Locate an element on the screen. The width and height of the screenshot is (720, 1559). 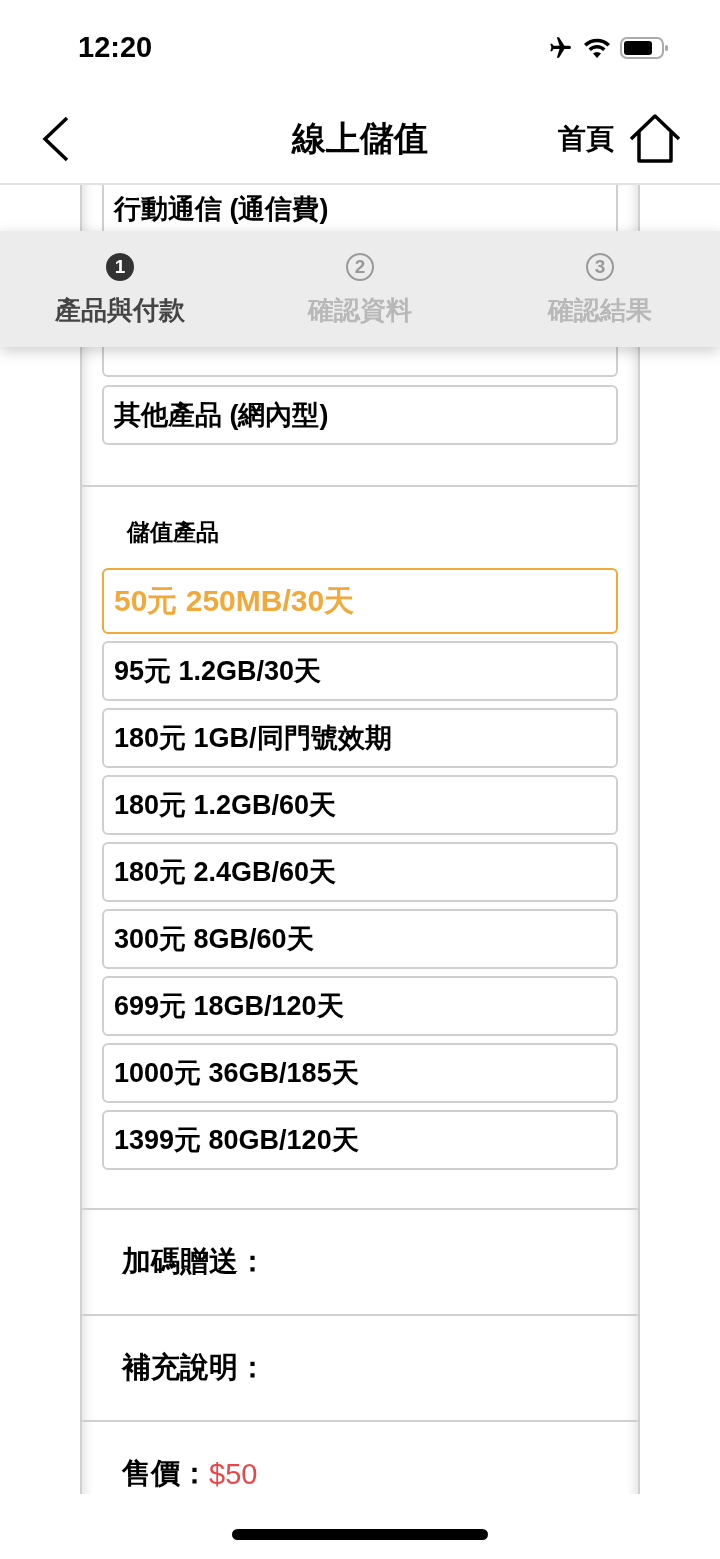
back-icon is located at coordinates (56, 139).